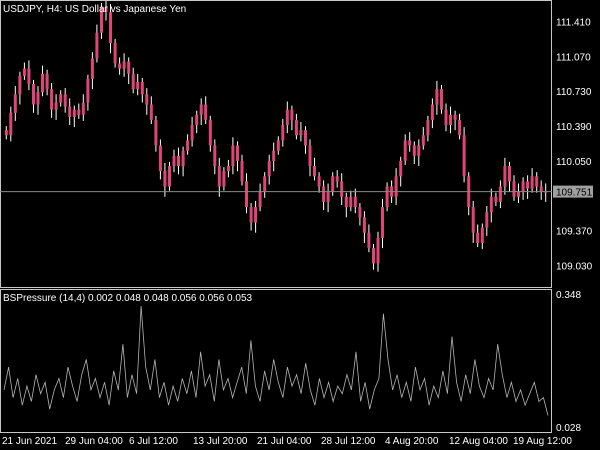  I want to click on time-label: 29 Jun 04:00, so click(94, 441).